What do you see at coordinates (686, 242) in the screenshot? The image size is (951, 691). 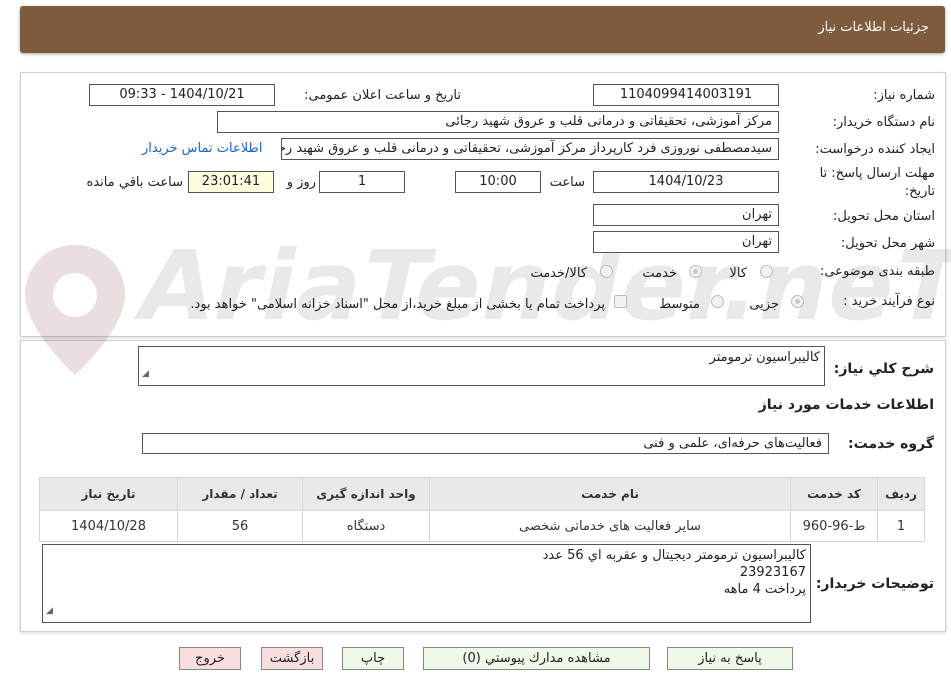 I see `city-field: تهران` at bounding box center [686, 242].